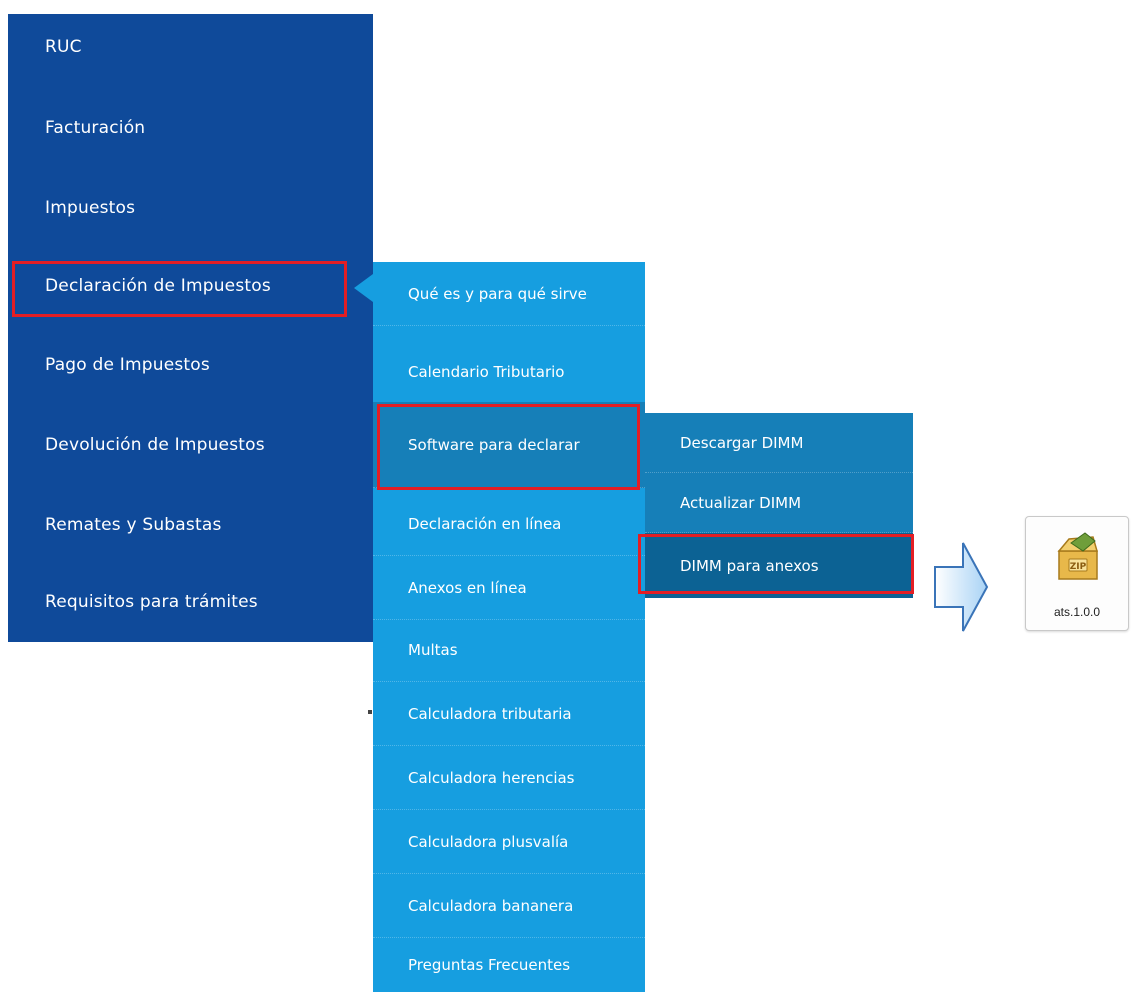 This screenshot has width=1136, height=992. What do you see at coordinates (179, 289) in the screenshot?
I see `main-menu-item-declaracion-de-impuestos: Declaración de Impuestos` at bounding box center [179, 289].